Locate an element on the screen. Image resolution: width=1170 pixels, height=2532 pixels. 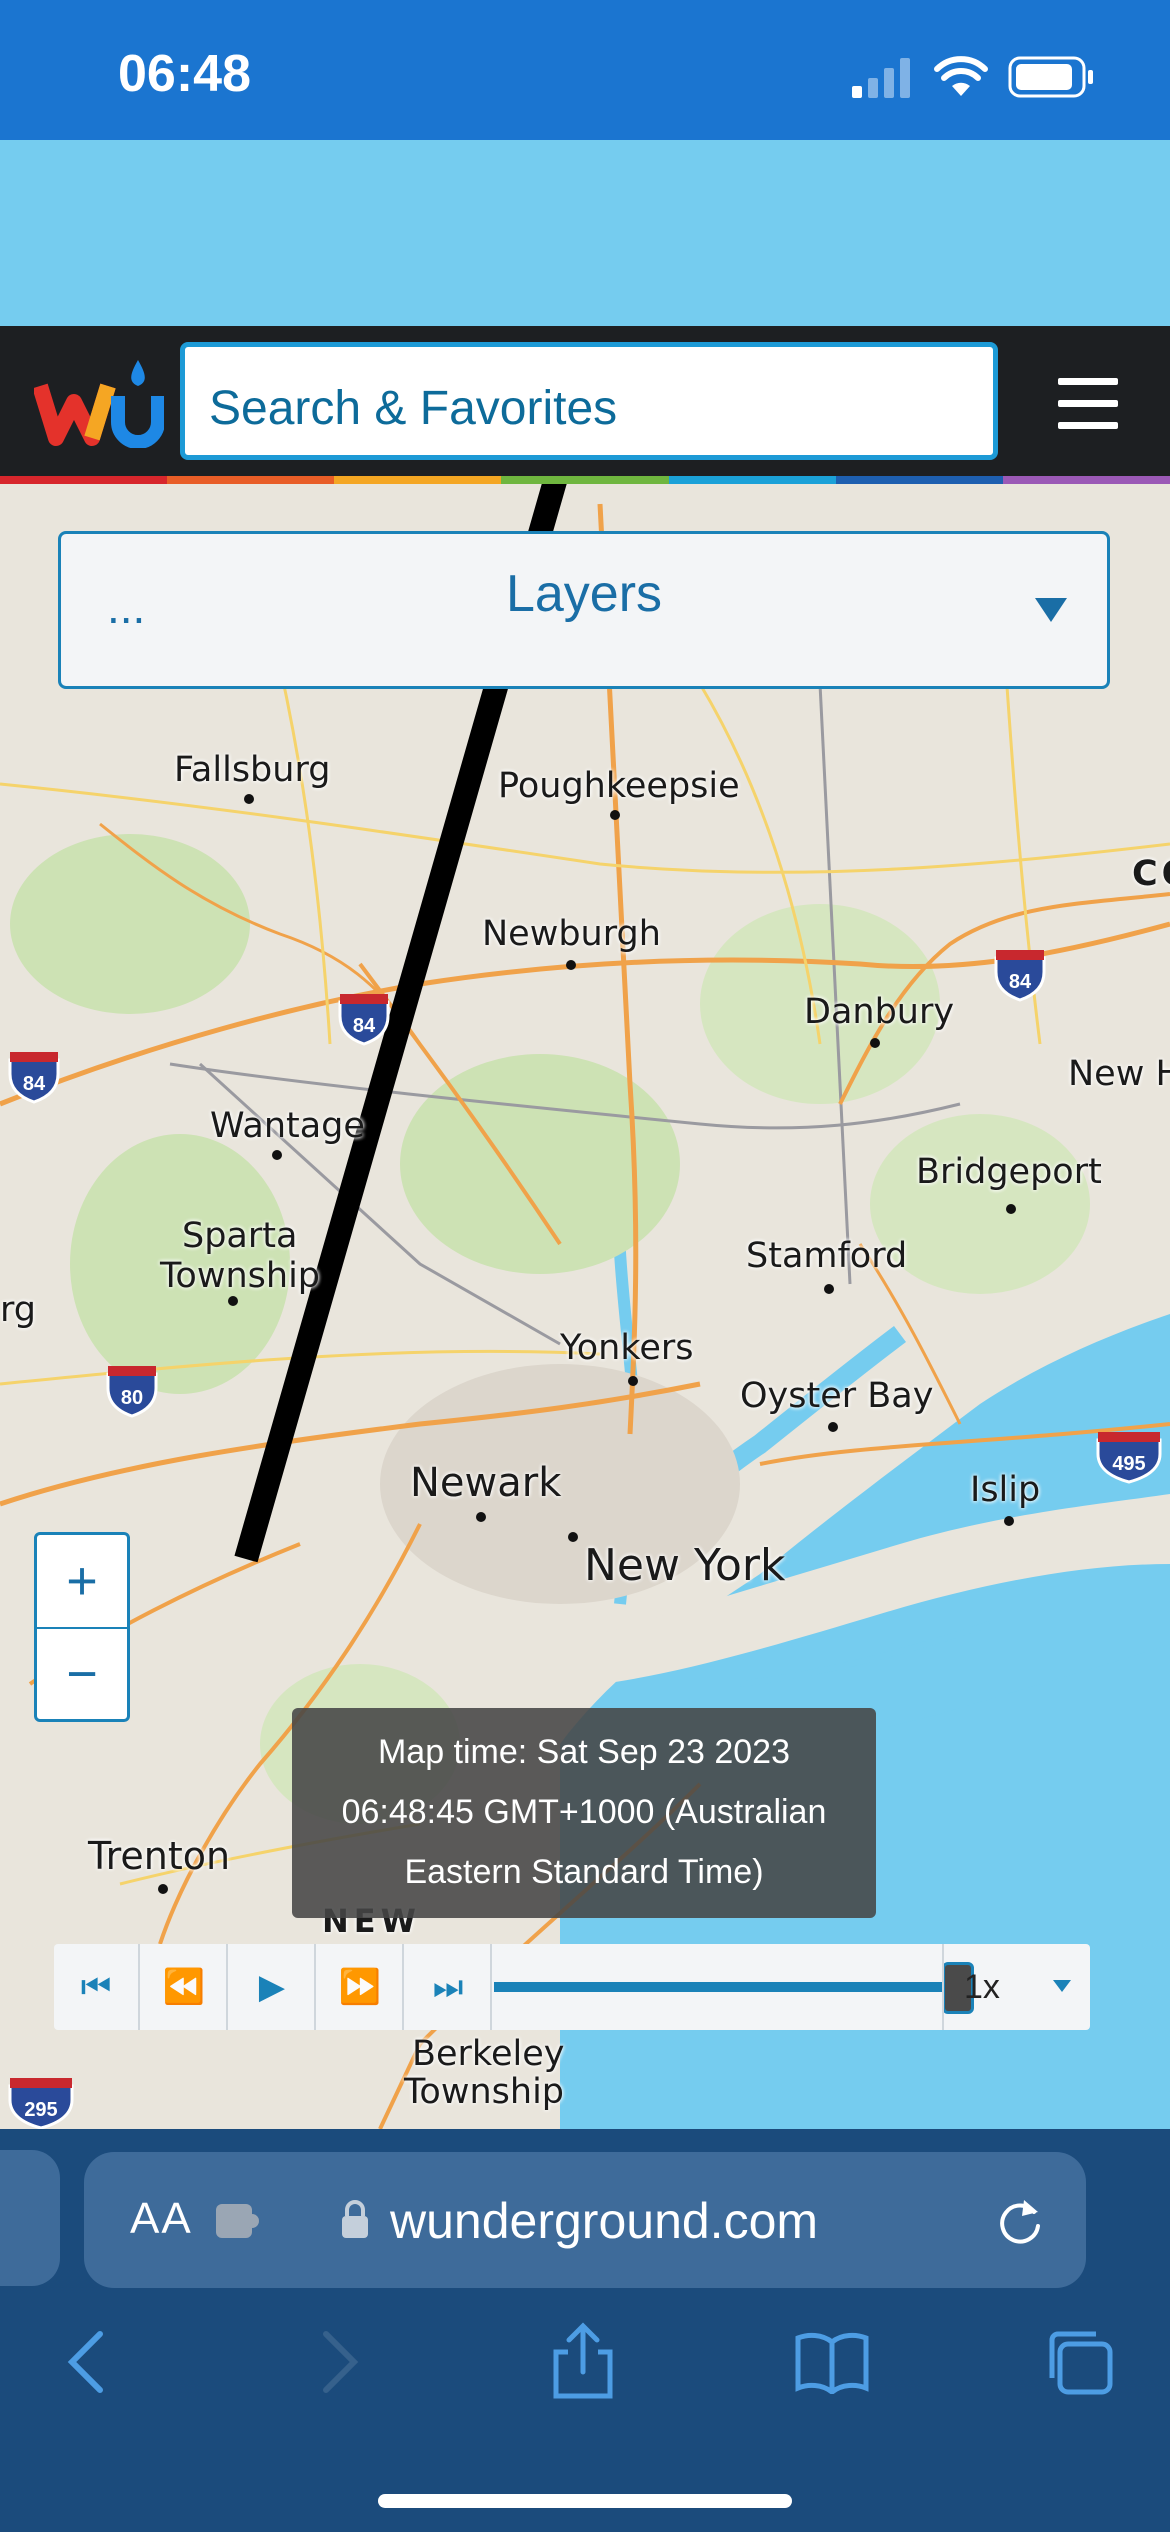
layers-dropdown: ... Layers is located at coordinates (584, 610).